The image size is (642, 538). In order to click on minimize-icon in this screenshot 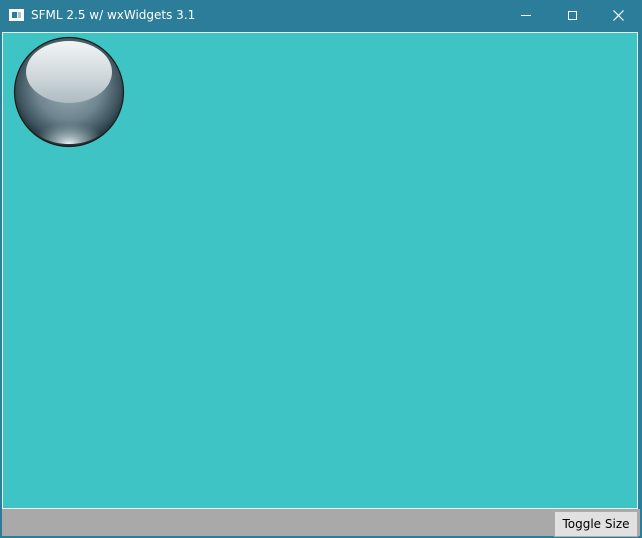, I will do `click(526, 15)`.